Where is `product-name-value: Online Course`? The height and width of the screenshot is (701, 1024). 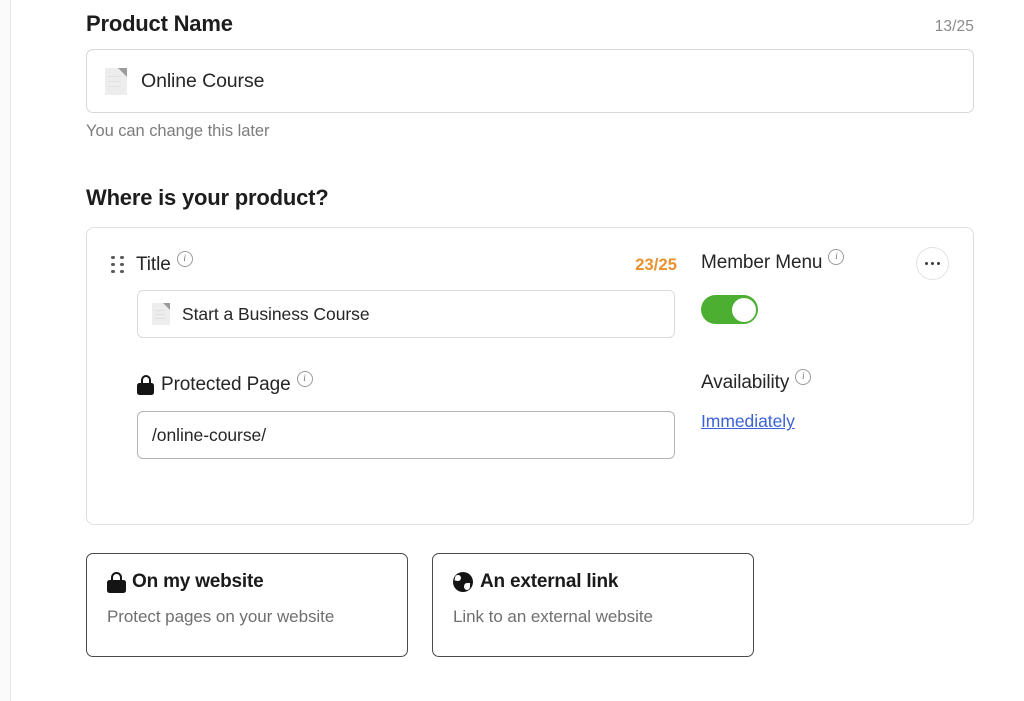
product-name-value: Online Course is located at coordinates (203, 80).